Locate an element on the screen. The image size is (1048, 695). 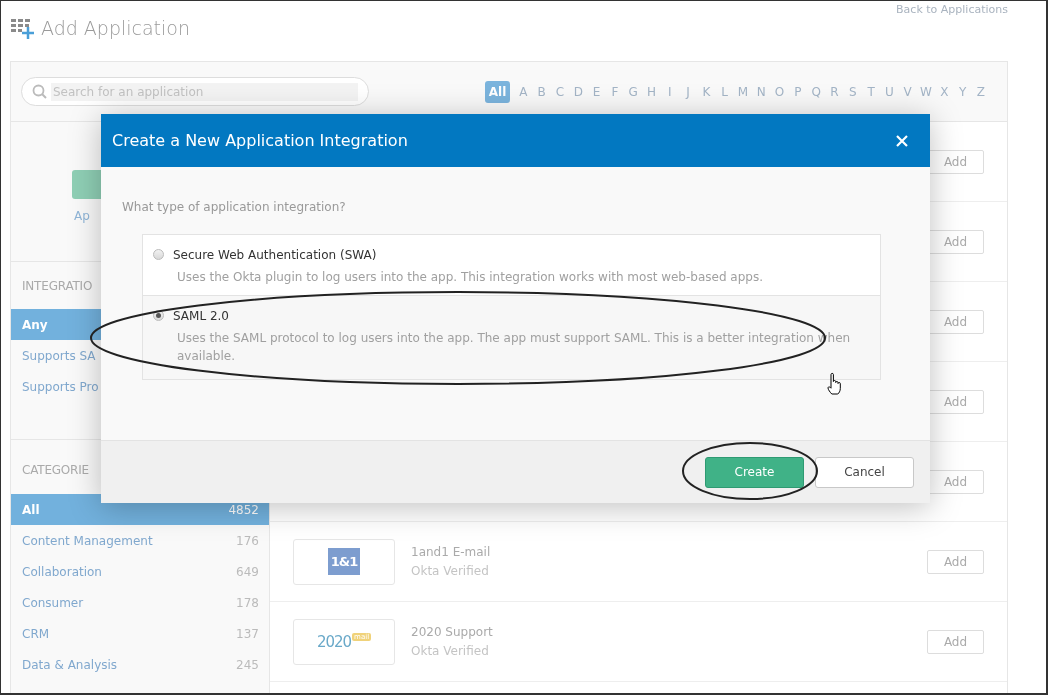
category-label: Content Management is located at coordinates (87, 540).